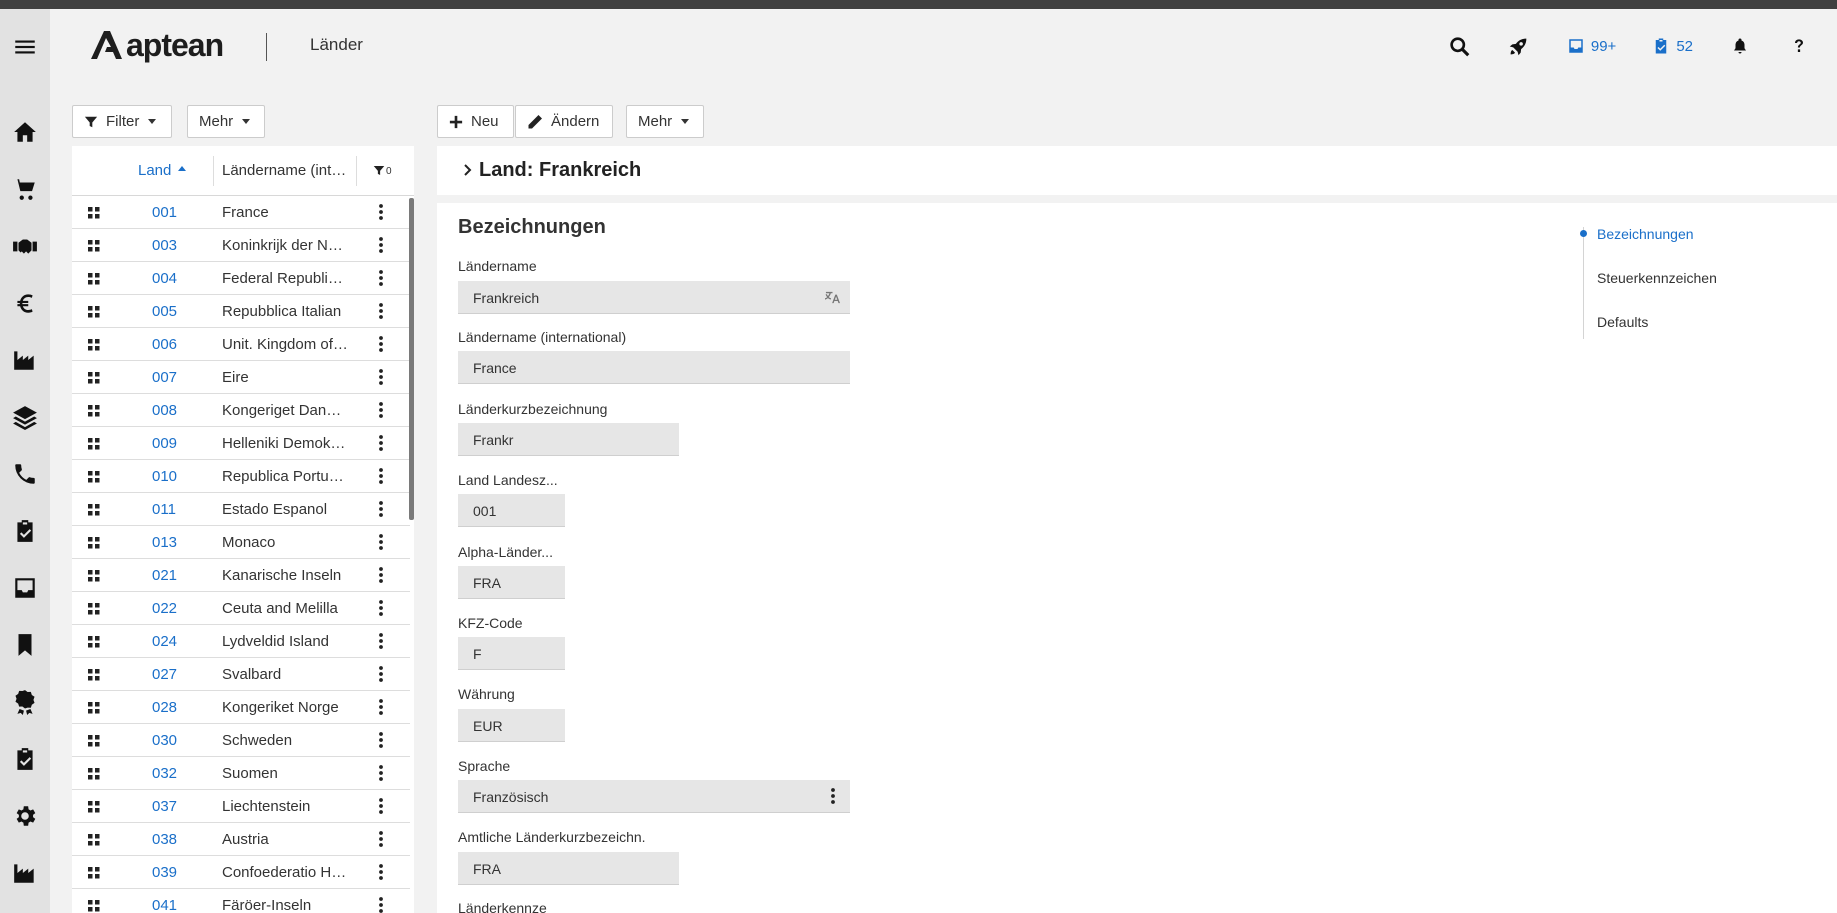 The width and height of the screenshot is (1837, 913). I want to click on table-row: 007 Eire, so click(241, 377).